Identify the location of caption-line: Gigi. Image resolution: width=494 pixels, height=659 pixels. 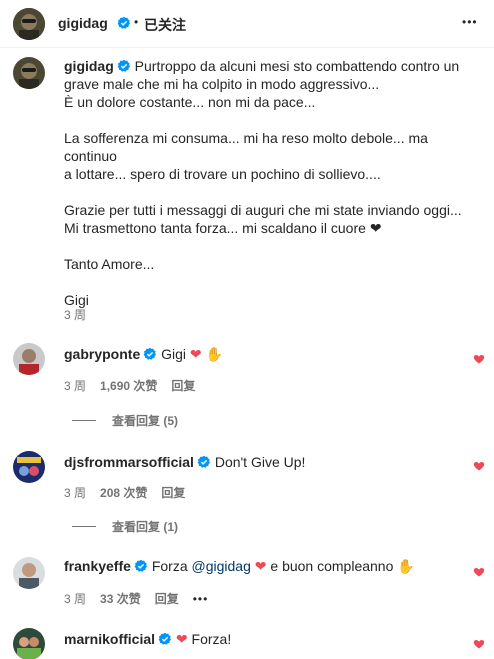
(76, 300).